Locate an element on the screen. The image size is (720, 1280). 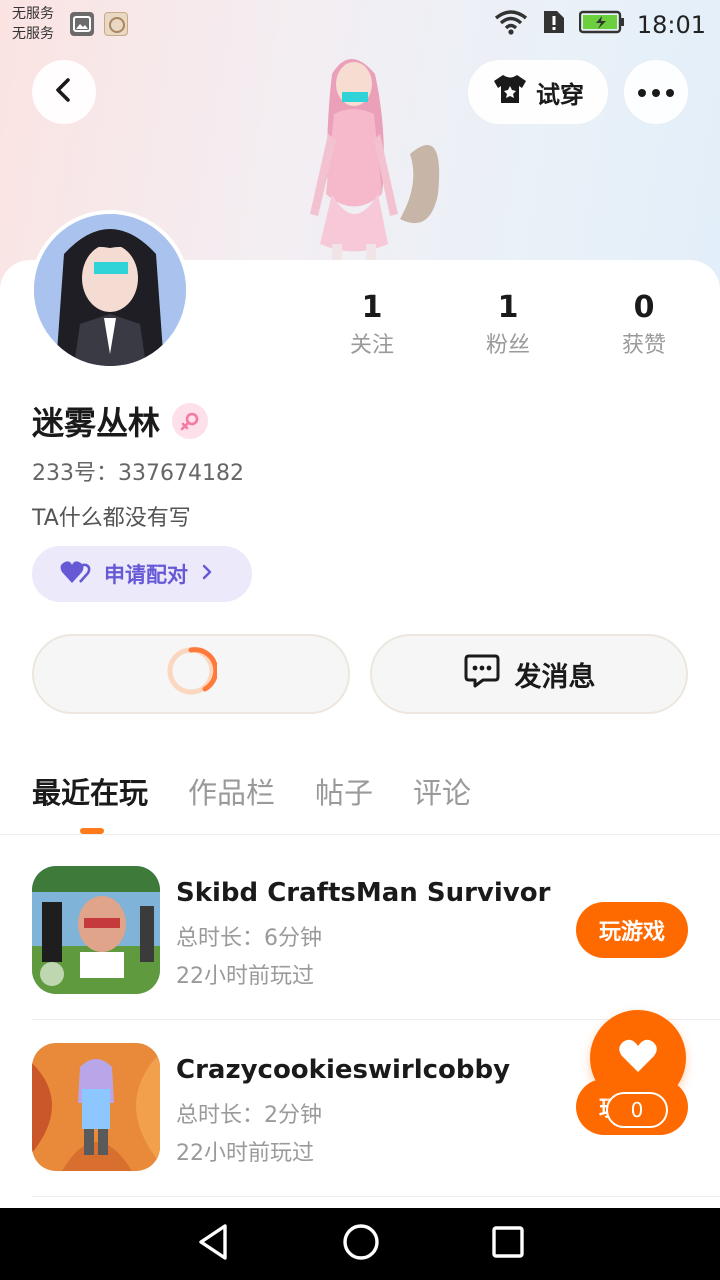
content-tabs: 最近在玩 作品栏 帖子 评论 is located at coordinates (251, 791).